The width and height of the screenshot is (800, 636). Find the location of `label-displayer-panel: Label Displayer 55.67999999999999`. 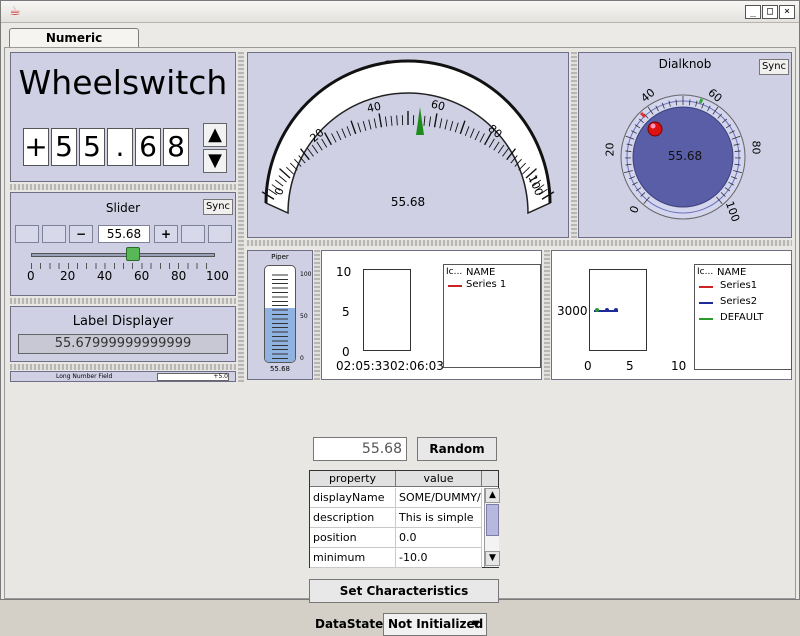

label-displayer-panel: Label Displayer 55.67999999999999 is located at coordinates (123, 334).